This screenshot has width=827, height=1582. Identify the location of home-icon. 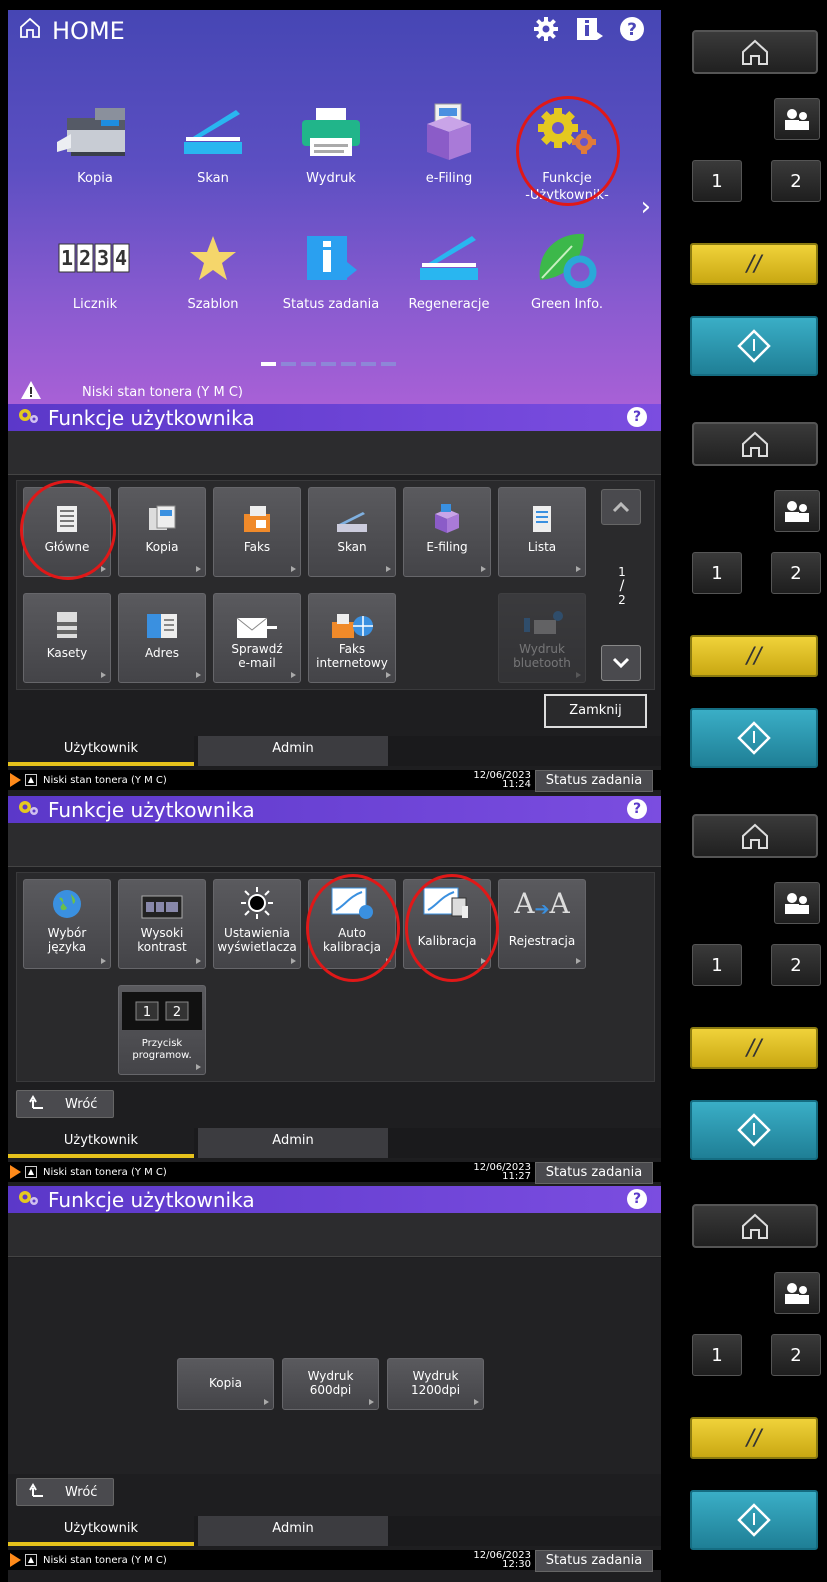
(30, 31).